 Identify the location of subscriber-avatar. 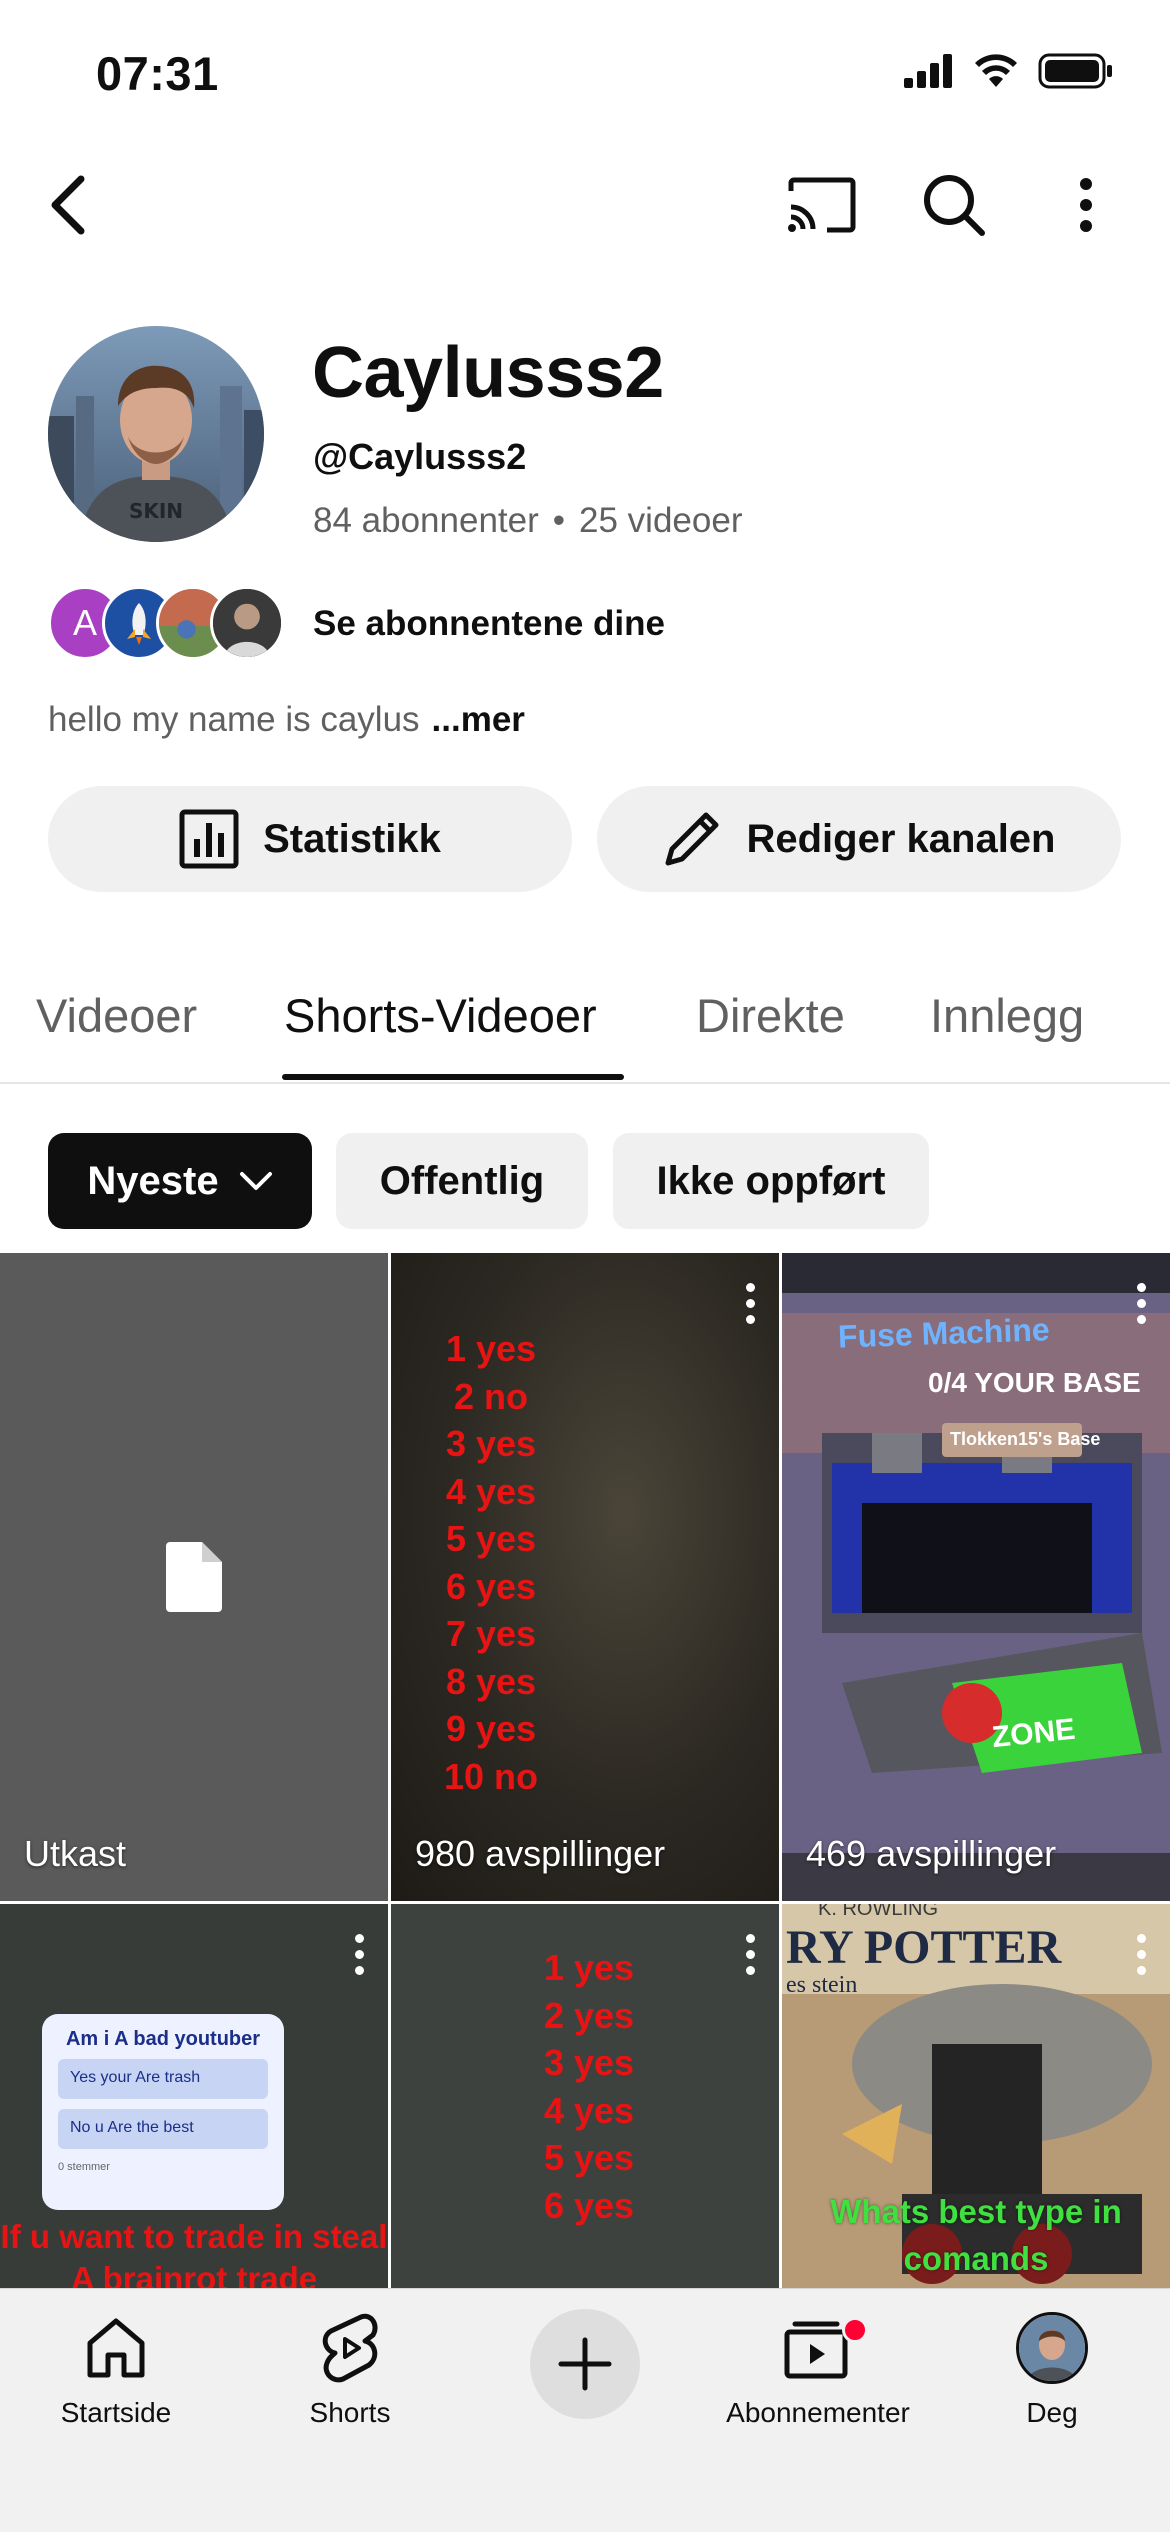
(247, 623).